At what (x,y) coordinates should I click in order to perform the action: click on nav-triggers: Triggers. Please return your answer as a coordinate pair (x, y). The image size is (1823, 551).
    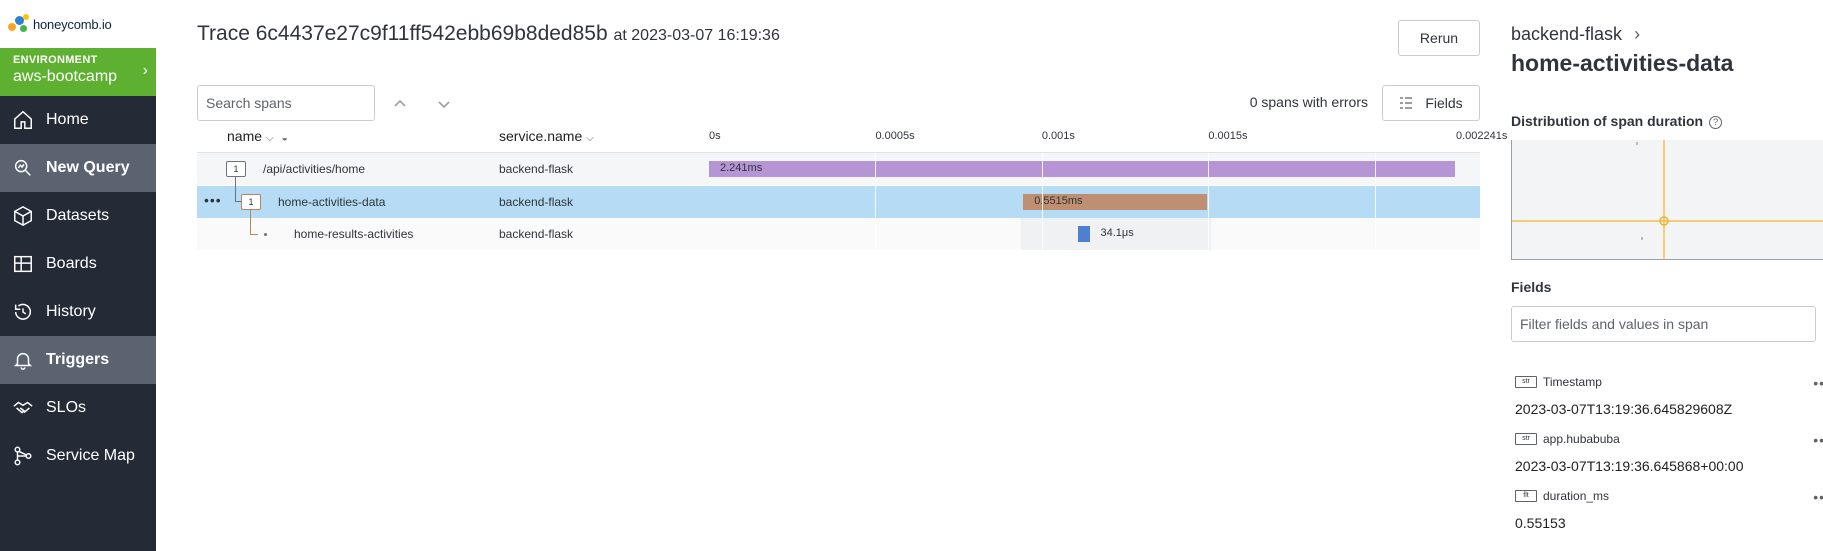
    Looking at the image, I should click on (78, 360).